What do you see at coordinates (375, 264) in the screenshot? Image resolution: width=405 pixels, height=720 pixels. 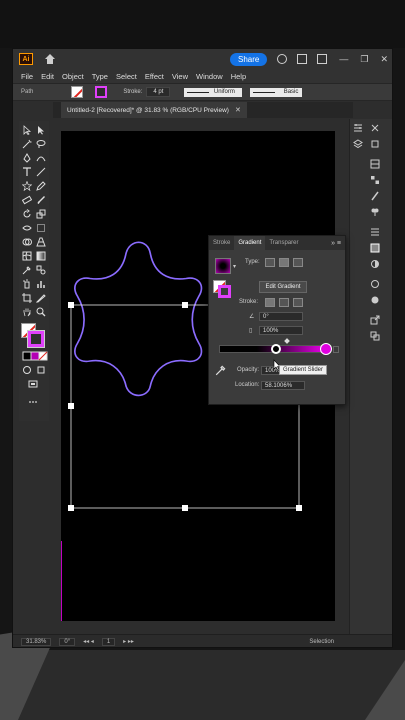 I see `transparency-panel-icon` at bounding box center [375, 264].